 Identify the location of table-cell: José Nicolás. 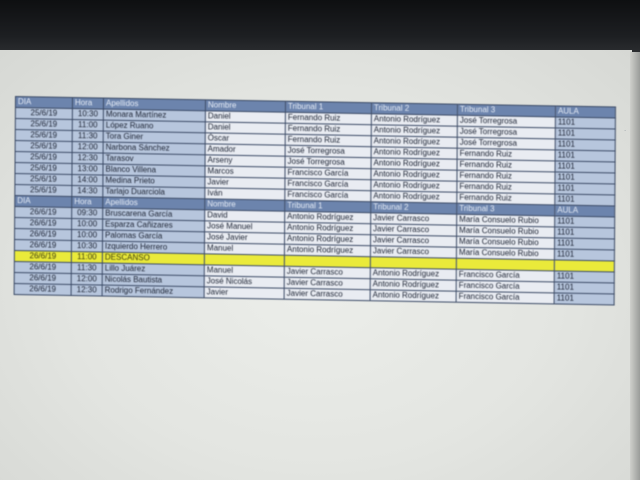
(244, 282).